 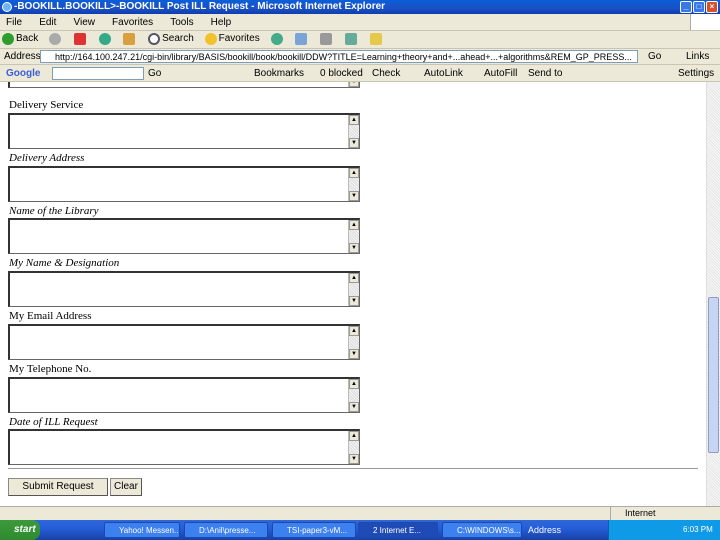 What do you see at coordinates (500, 73) in the screenshot?
I see `autofill-button: AutoFill` at bounding box center [500, 73].